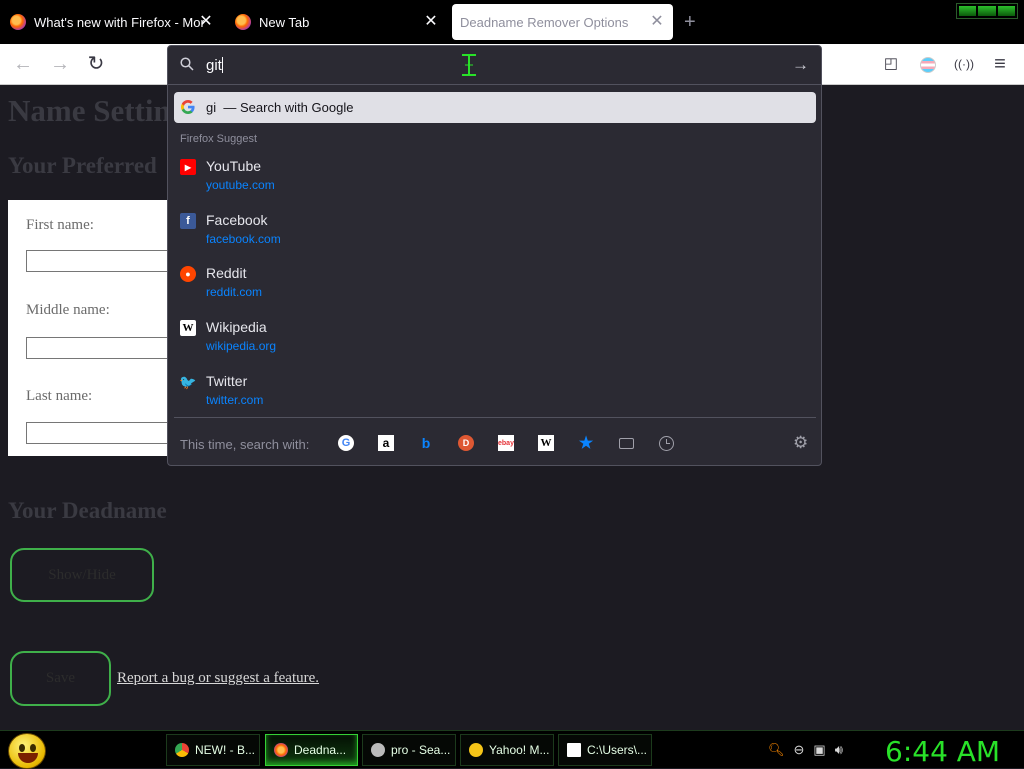 The image size is (1024, 769). Describe the element at coordinates (106, 261) in the screenshot. I see `first-name-field` at that location.